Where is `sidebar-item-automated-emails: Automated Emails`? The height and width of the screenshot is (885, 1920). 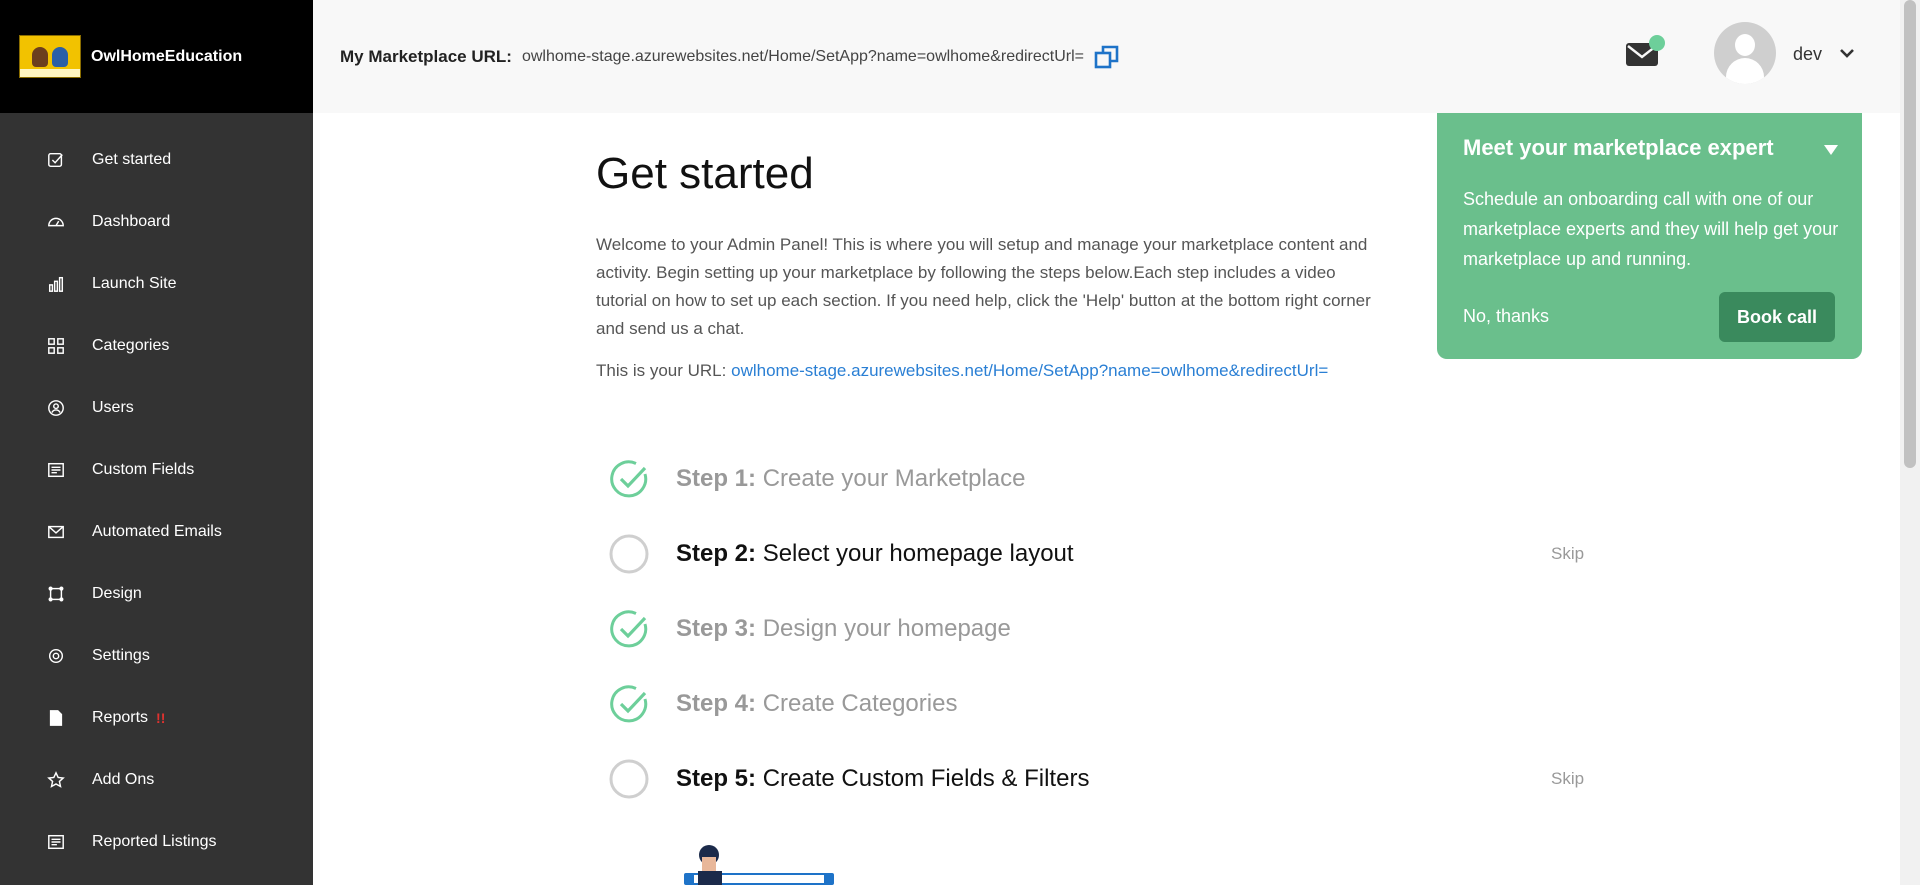 sidebar-item-automated-emails: Automated Emails is located at coordinates (156, 532).